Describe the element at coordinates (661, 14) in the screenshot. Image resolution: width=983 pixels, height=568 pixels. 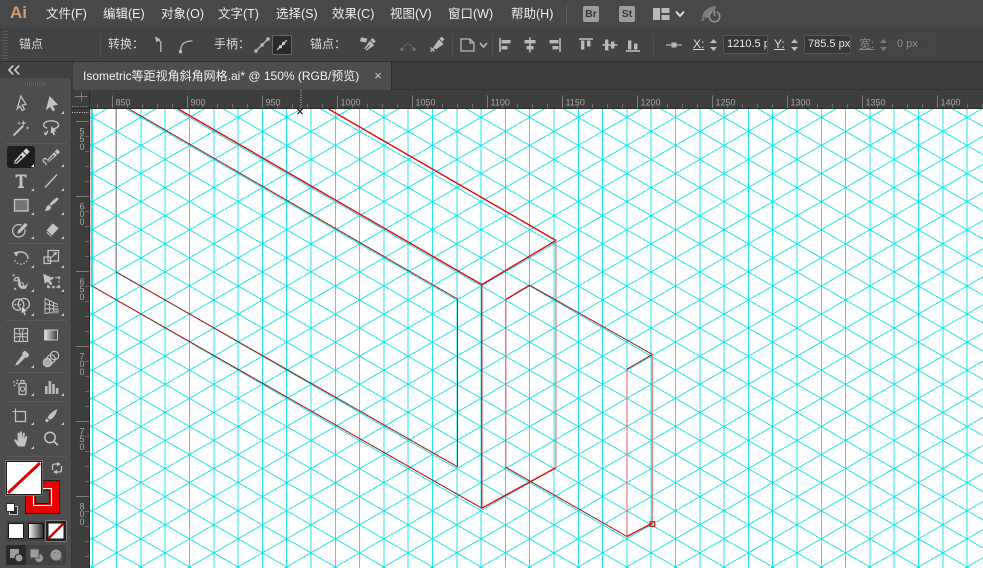
I see `workspace-switcher-icon` at that location.